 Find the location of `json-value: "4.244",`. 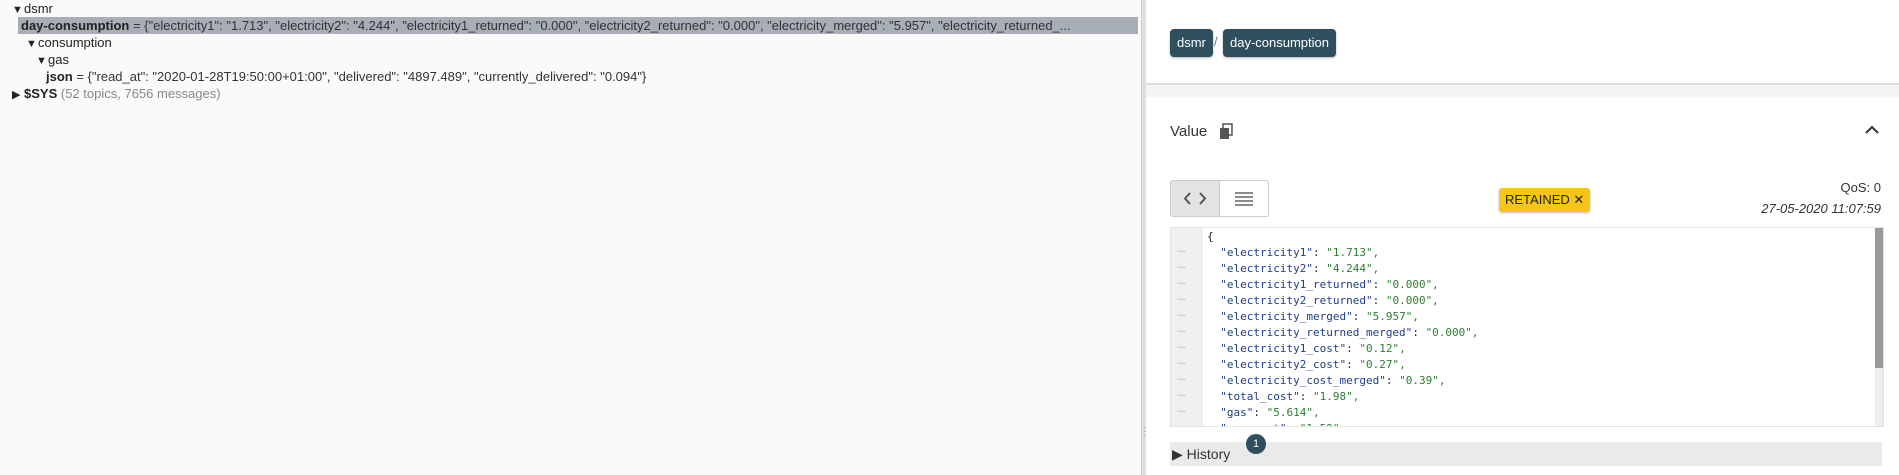

json-value: "4.244", is located at coordinates (1353, 268).